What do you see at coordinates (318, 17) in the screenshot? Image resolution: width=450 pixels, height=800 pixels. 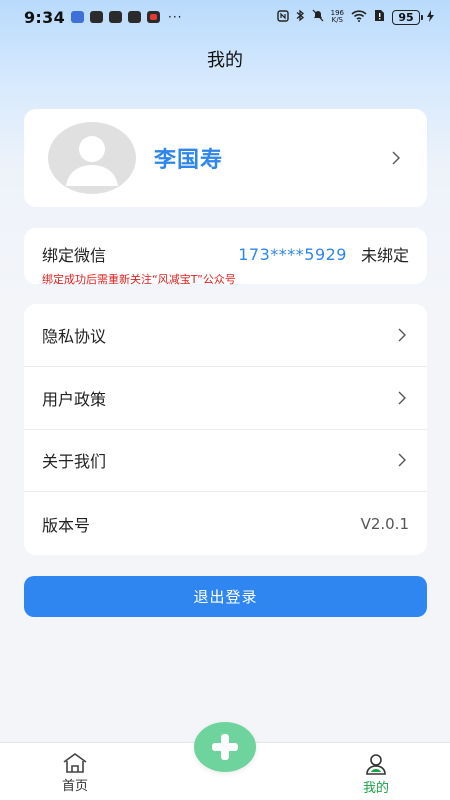 I see `mute-bell-icon` at bounding box center [318, 17].